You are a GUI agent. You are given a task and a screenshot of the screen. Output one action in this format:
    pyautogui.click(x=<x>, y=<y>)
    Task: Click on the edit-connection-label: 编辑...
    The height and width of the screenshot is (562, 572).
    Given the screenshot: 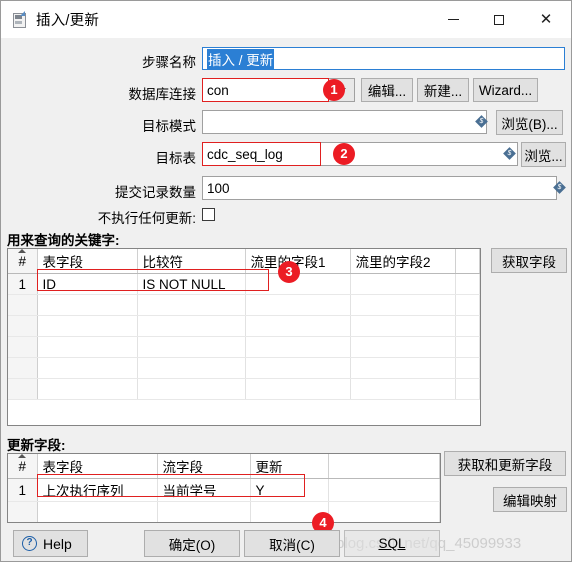 What is the action you would take?
    pyautogui.click(x=387, y=91)
    